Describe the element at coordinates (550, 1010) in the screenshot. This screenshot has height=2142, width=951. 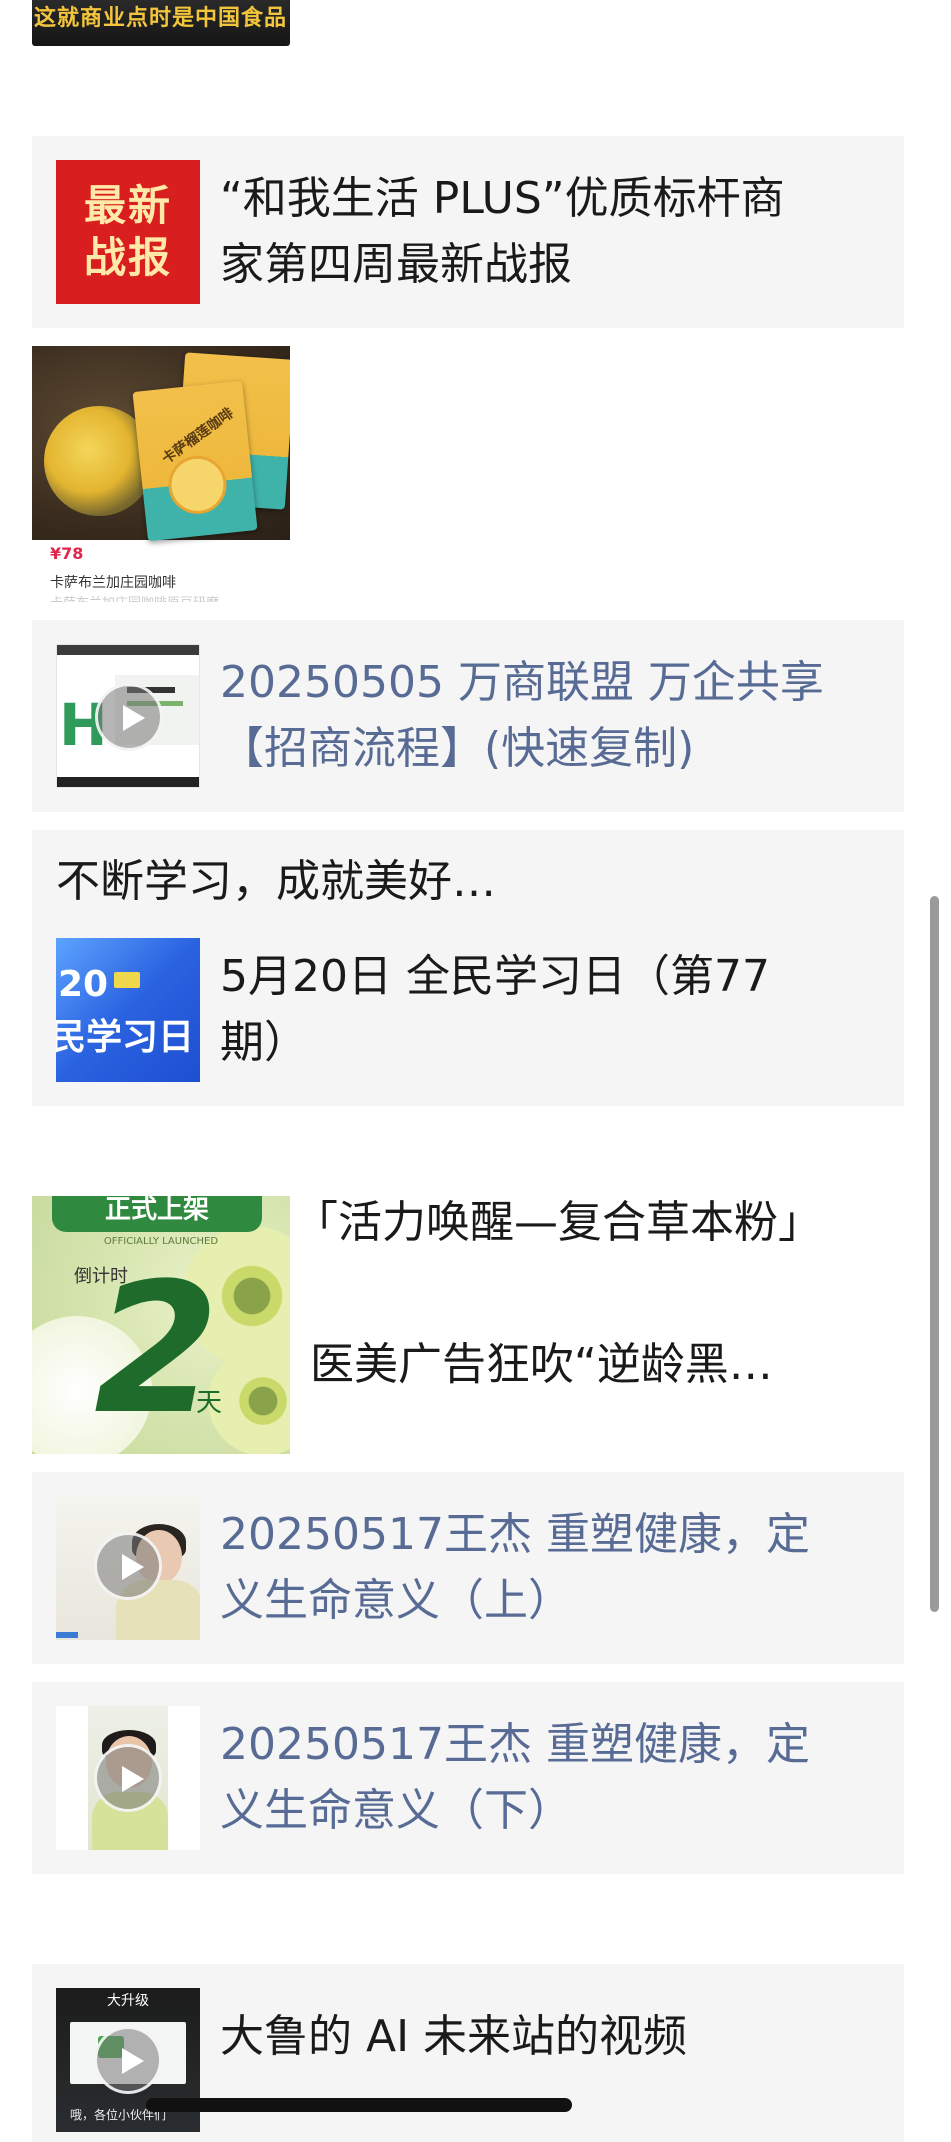
I see `learning-title: 5月20日 全民学习日（第77 期）` at that location.